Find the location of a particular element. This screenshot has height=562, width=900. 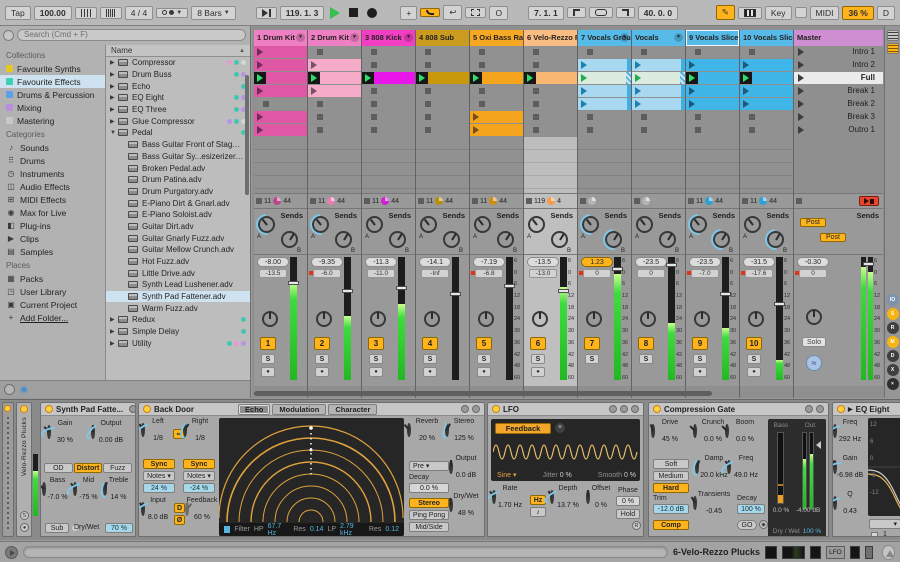

place-item: ◳ User Library is located at coordinates (52, 291).